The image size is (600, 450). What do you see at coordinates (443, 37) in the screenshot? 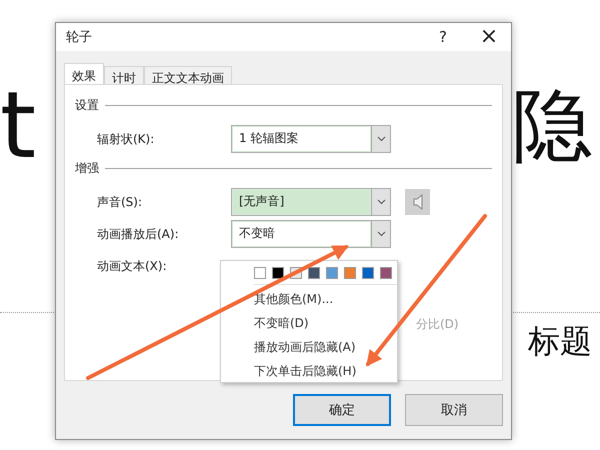
I see `help-button: ?` at bounding box center [443, 37].